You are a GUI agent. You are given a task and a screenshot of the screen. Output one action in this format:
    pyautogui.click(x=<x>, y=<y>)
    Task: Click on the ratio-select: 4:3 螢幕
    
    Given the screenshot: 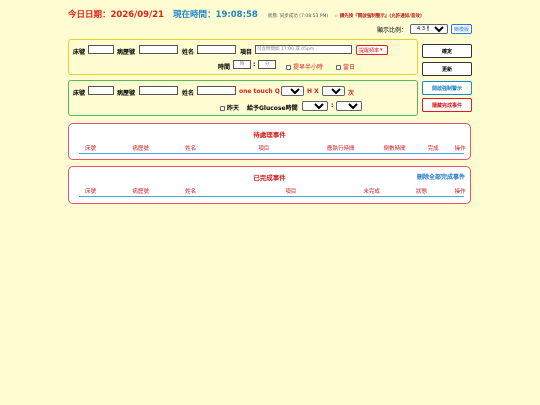 What is the action you would take?
    pyautogui.click(x=428, y=29)
    